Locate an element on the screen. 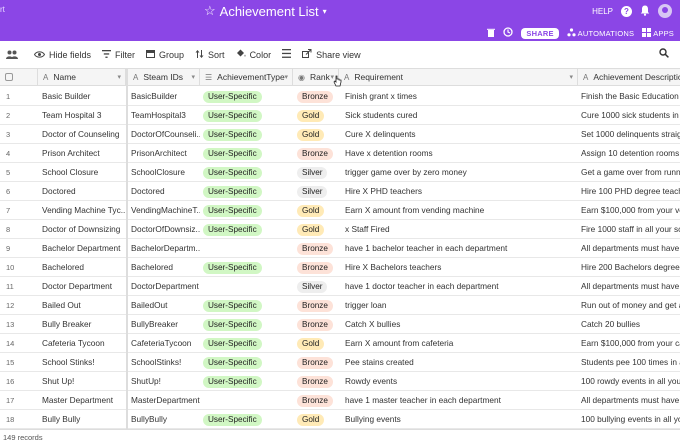  cell-steam-id: Bachelored is located at coordinates (165, 267).